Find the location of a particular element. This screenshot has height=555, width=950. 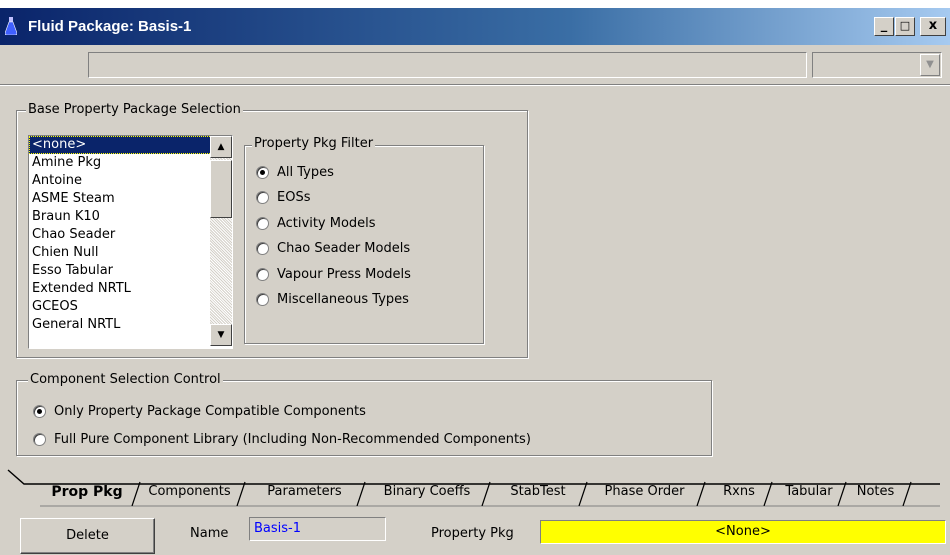

tab-phase-order: Phase Order is located at coordinates (644, 492).